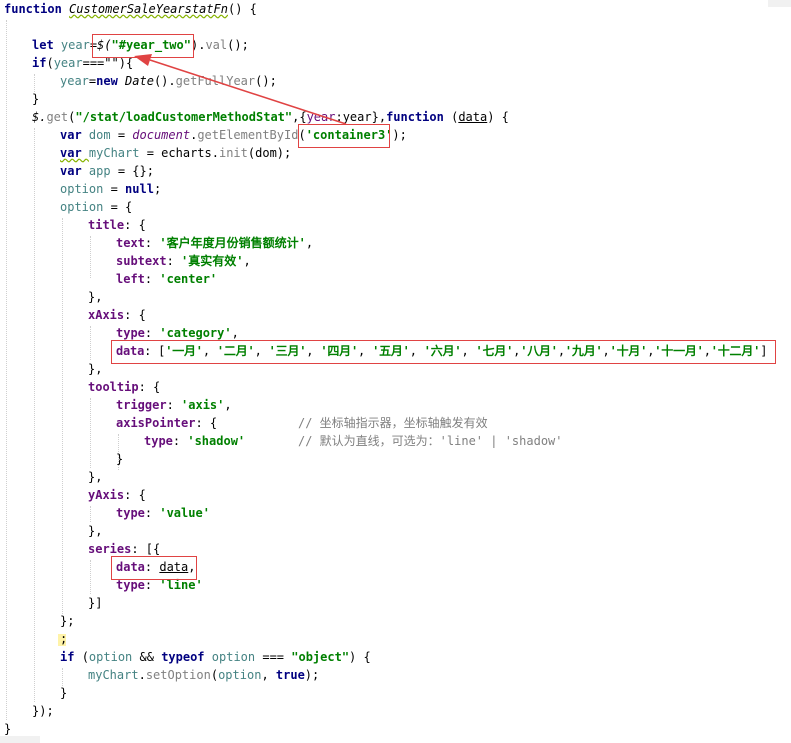 This screenshot has height=743, width=791. Describe the element at coordinates (174, 405) in the screenshot. I see `code-line: trigger: 'axis',` at that location.